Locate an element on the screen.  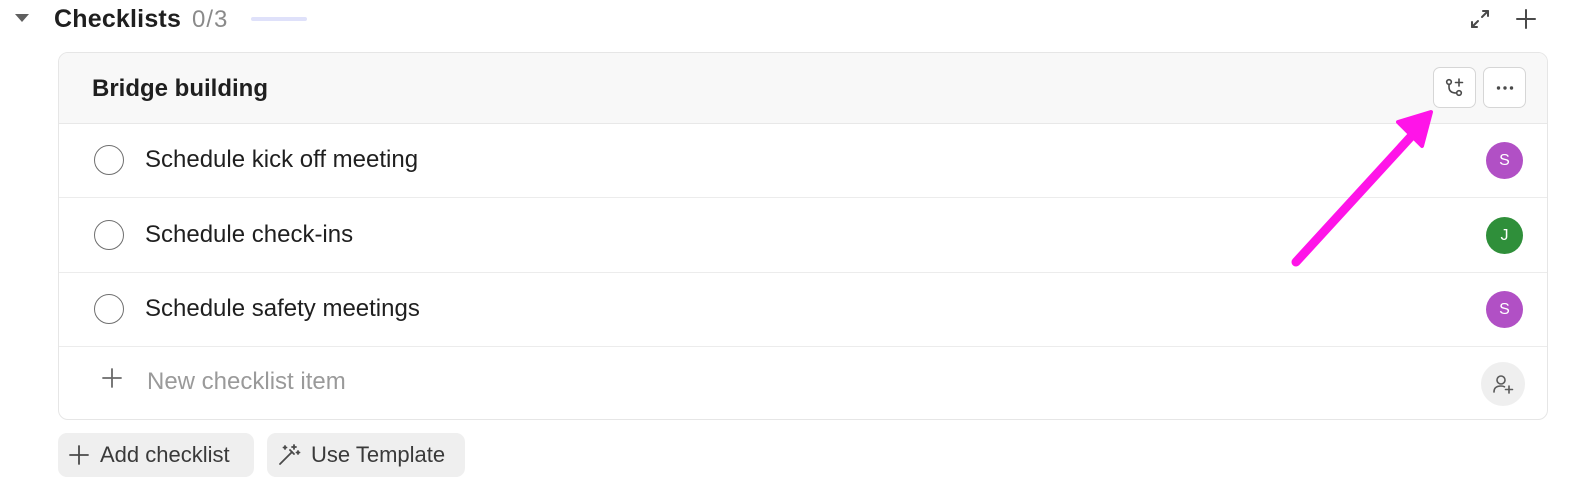
checklist-item-label: Schedule safety meetings is located at coordinates (282, 309).